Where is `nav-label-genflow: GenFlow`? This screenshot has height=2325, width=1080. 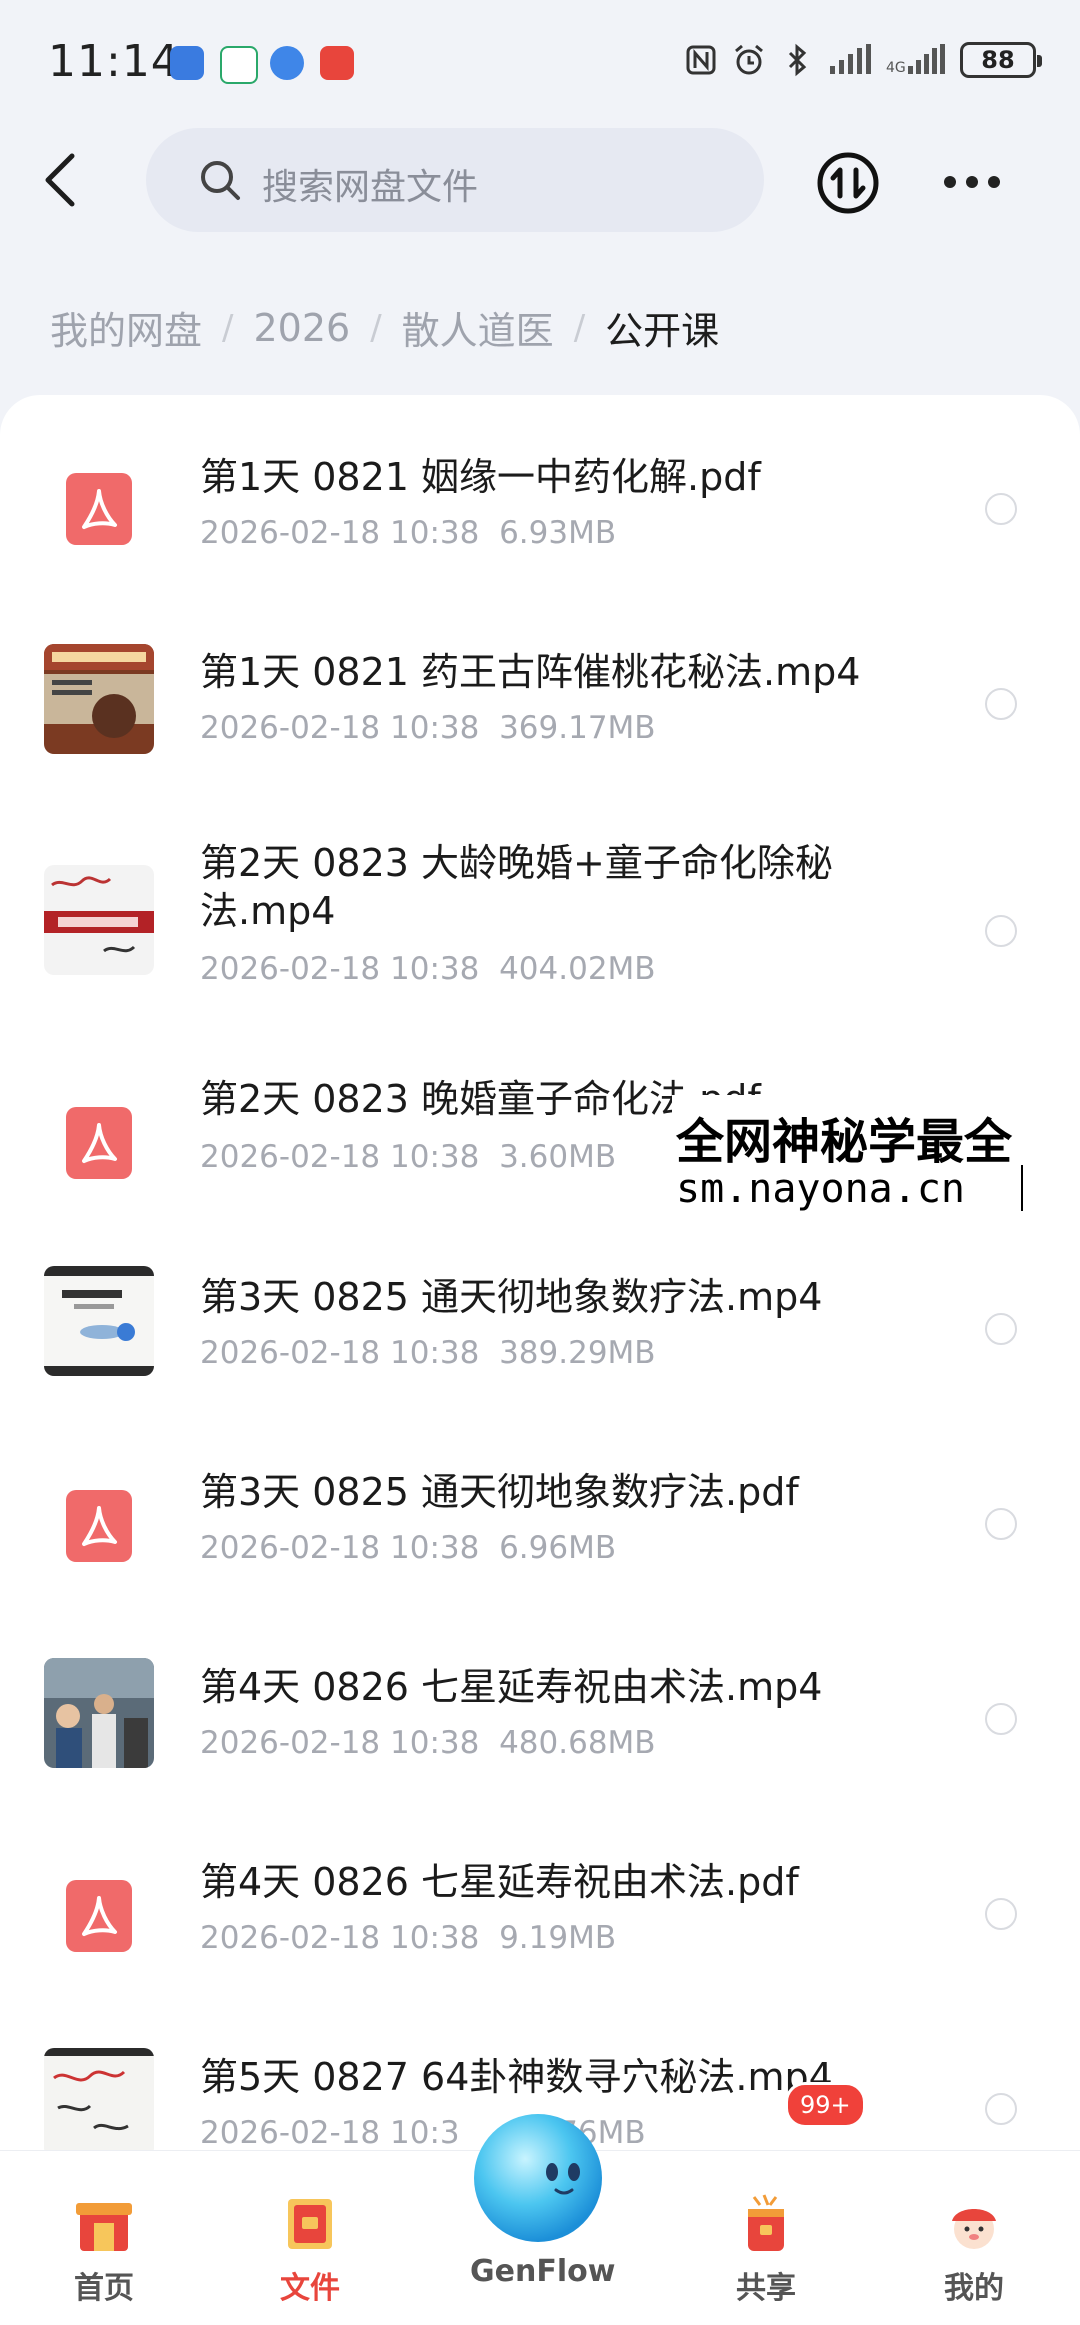
nav-label-genflow: GenFlow is located at coordinates (542, 2271).